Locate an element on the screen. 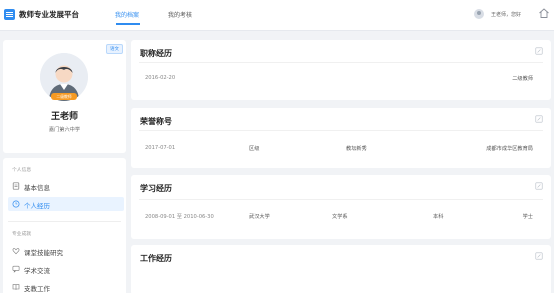  menu-group-personal: 个人信息 is located at coordinates (22, 170).